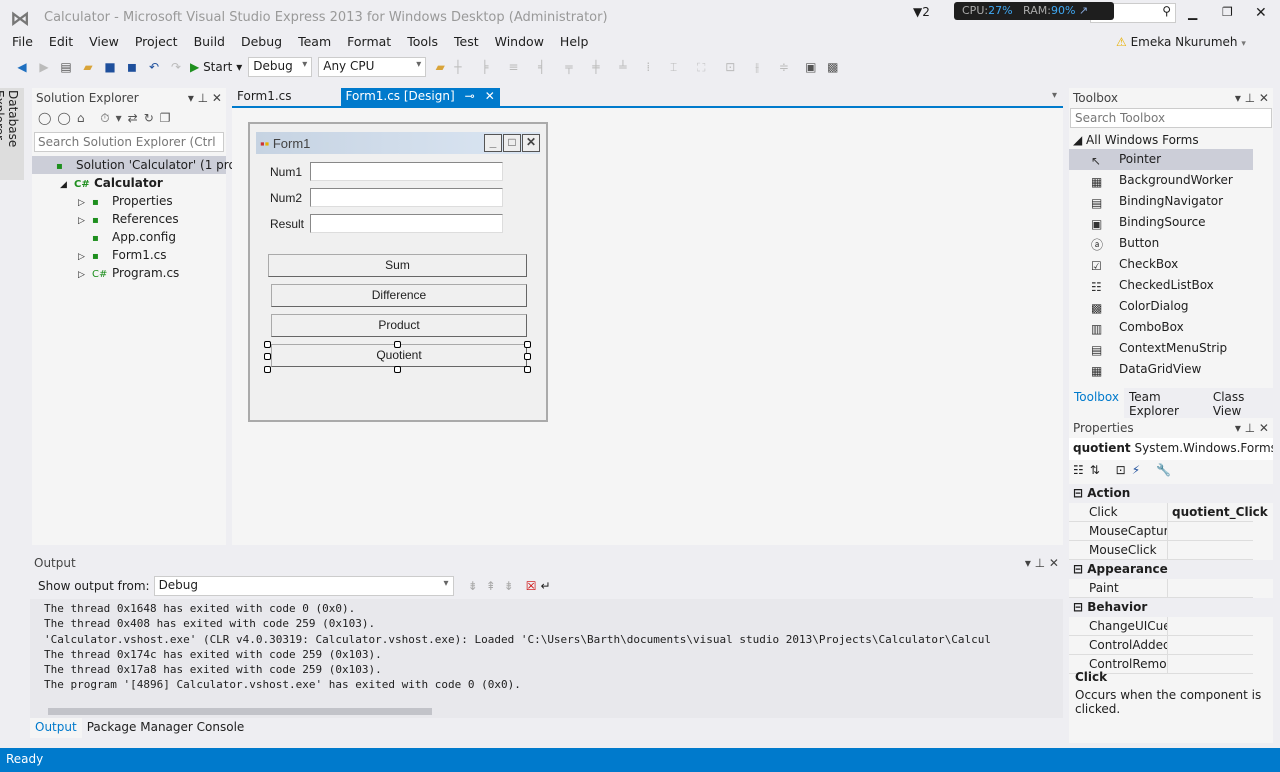 The height and width of the screenshot is (772, 1280). I want to click on tab-0: Form1.cs, so click(264, 97).